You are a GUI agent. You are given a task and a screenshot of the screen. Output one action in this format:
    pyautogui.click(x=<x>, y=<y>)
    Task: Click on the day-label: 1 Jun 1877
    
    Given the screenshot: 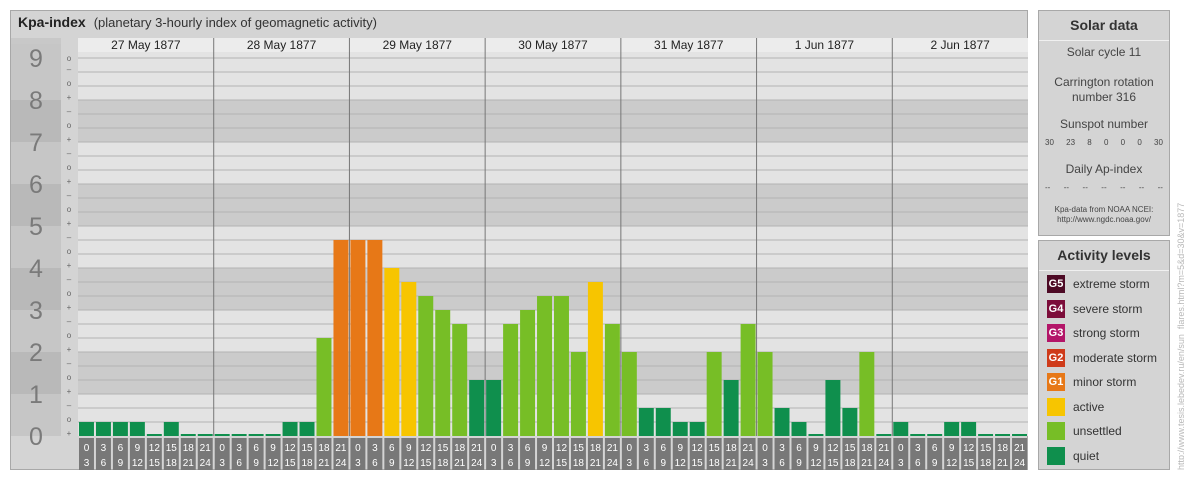 What is the action you would take?
    pyautogui.click(x=825, y=45)
    